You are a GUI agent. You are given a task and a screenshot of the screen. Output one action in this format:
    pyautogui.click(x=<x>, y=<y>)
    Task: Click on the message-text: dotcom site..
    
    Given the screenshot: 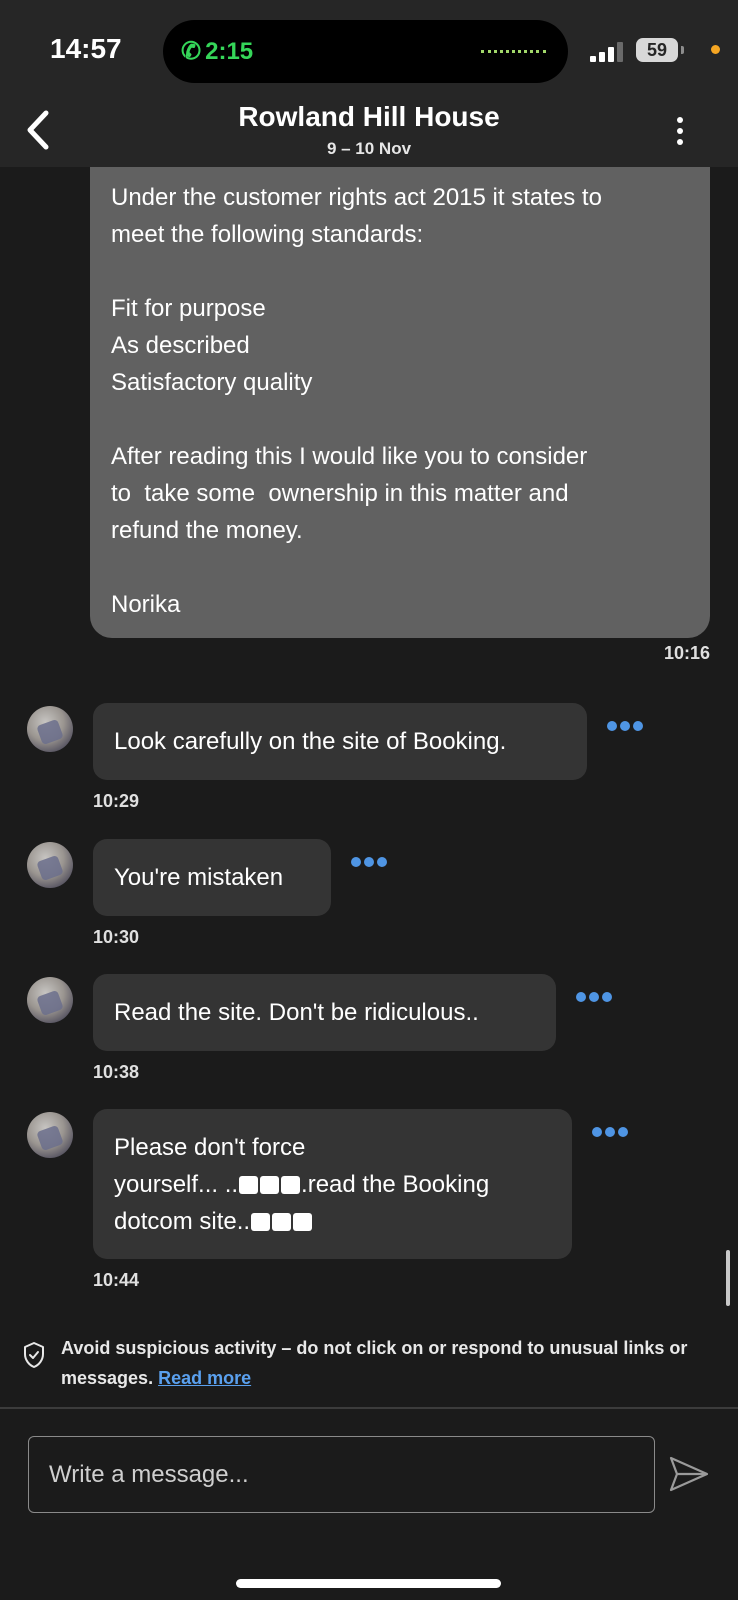 What is the action you would take?
    pyautogui.click(x=332, y=1221)
    